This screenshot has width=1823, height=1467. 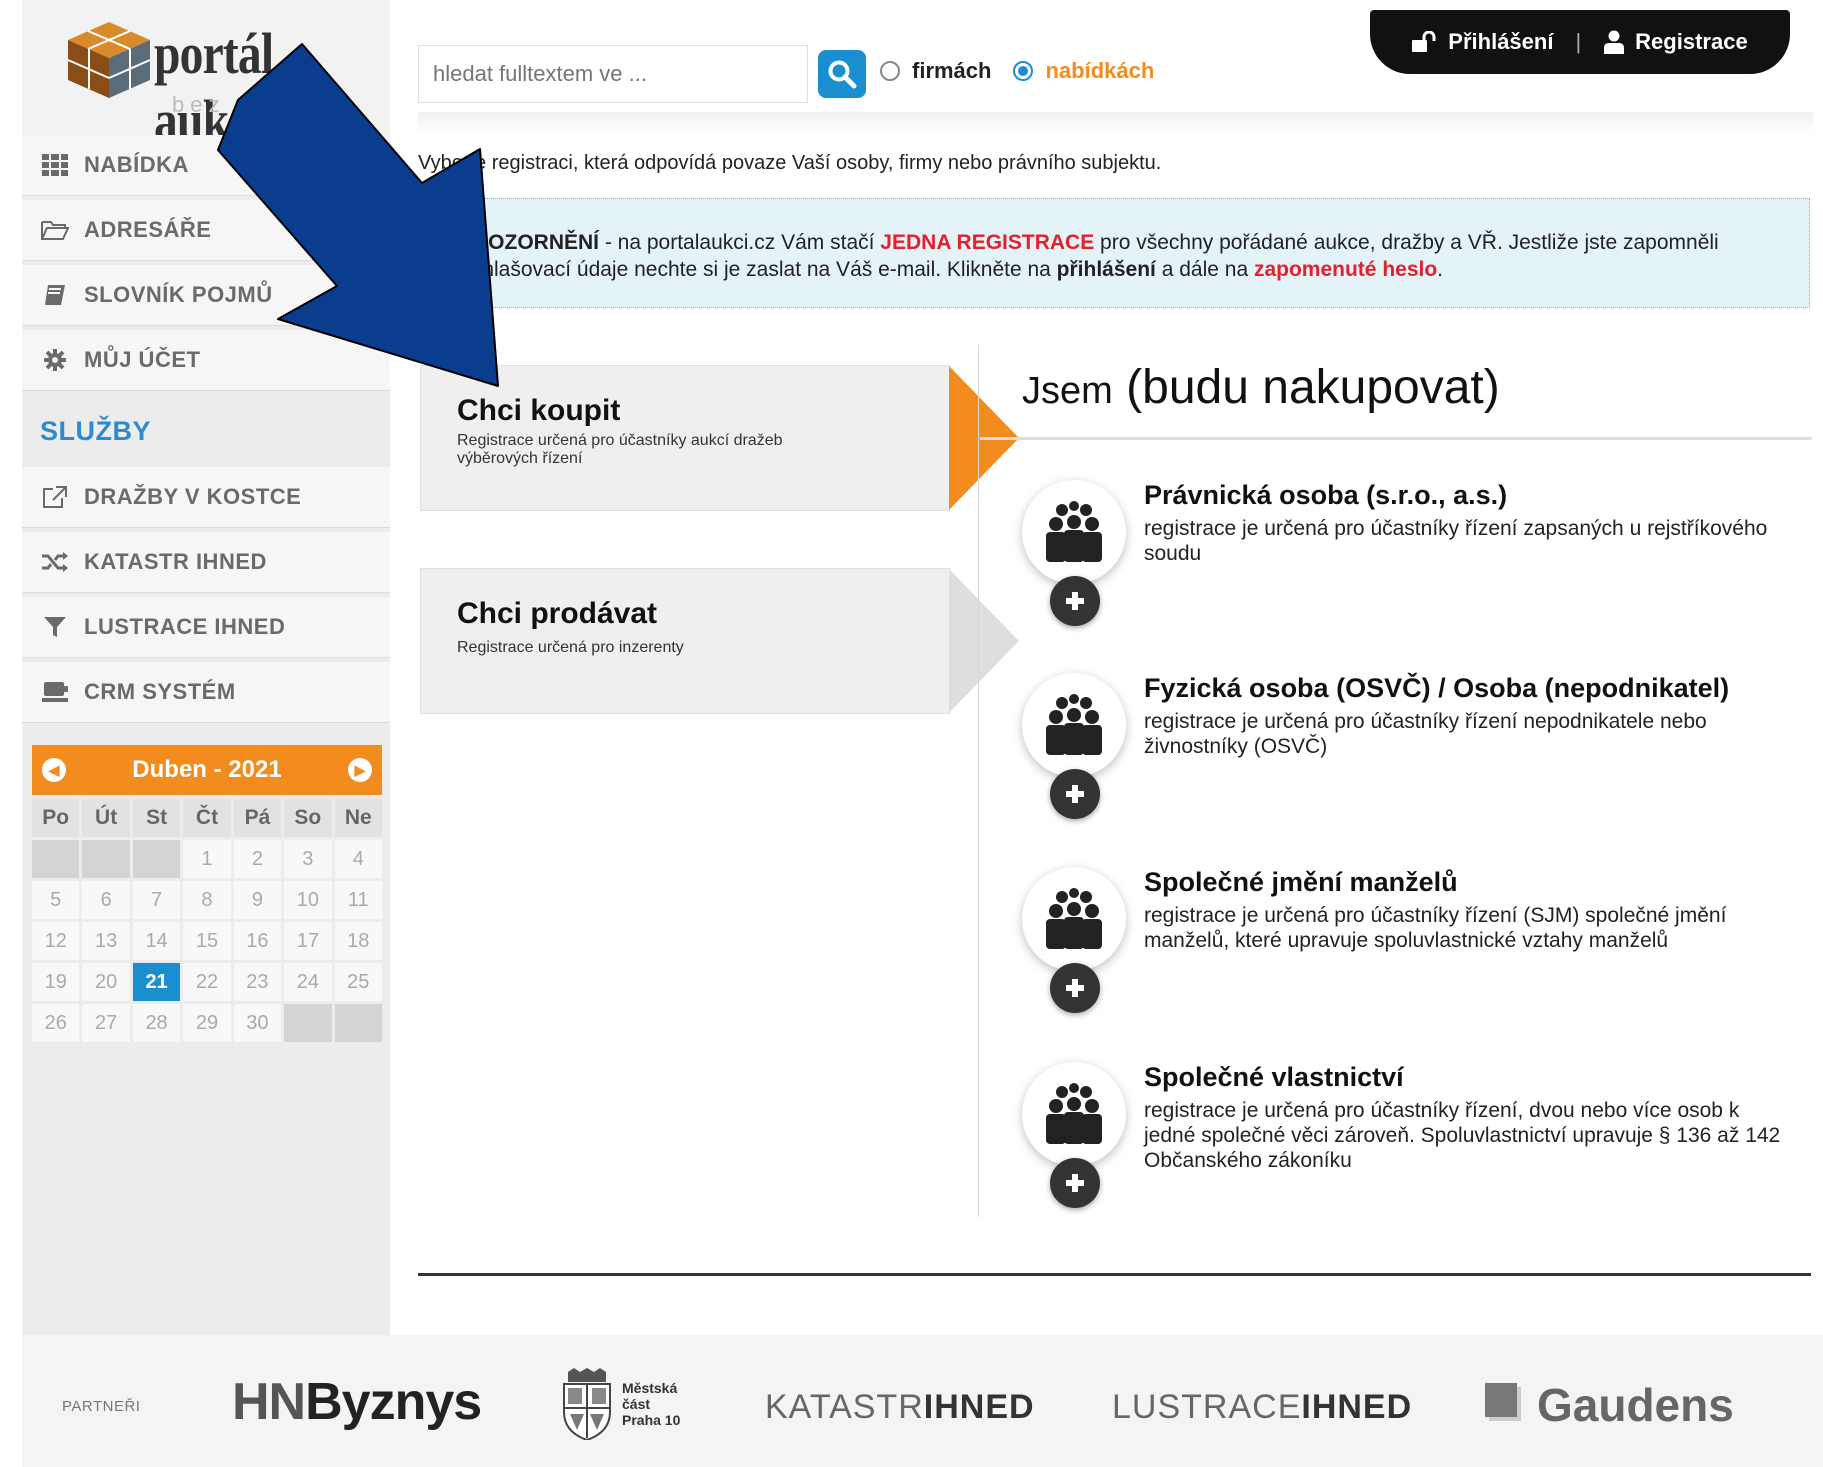 What do you see at coordinates (185, 626) in the screenshot?
I see `sidebar-item-label: LUSTRACE IHNED` at bounding box center [185, 626].